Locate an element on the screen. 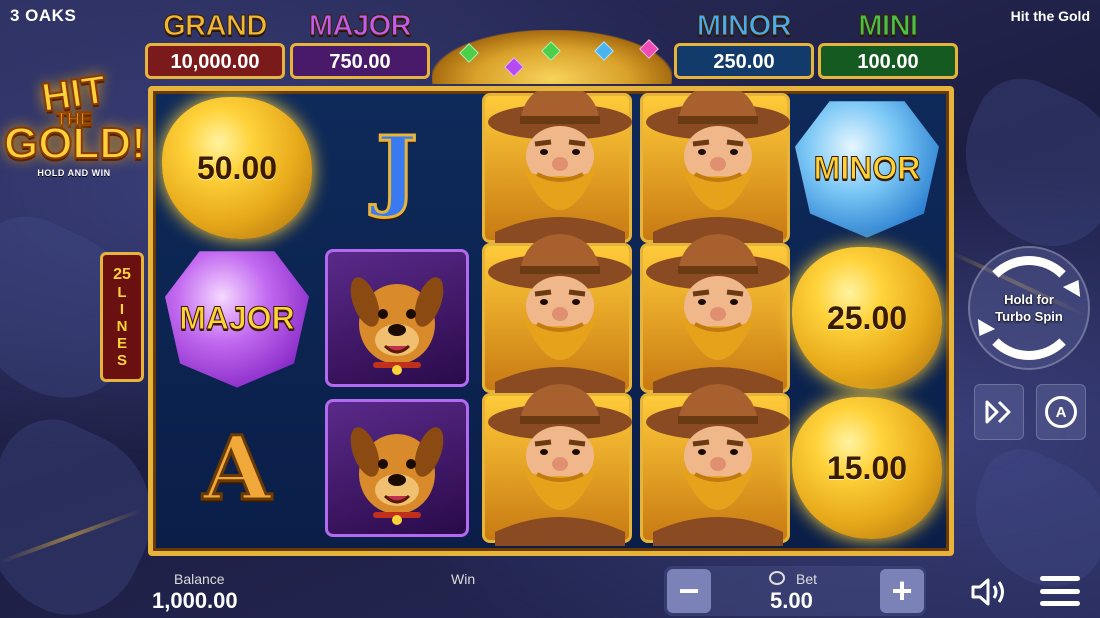  fast-forward-icon is located at coordinates (998, 412).